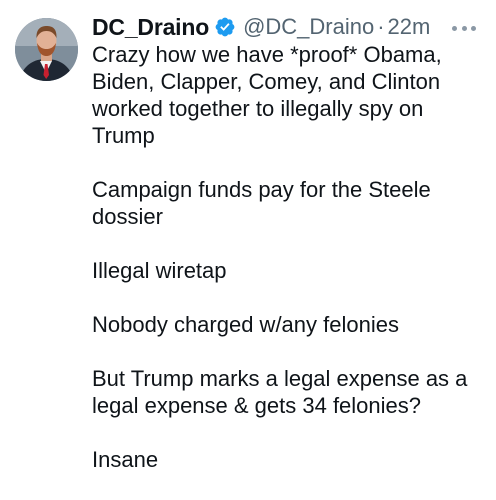 The width and height of the screenshot is (496, 500). What do you see at coordinates (125, 459) in the screenshot?
I see `tweet-paragraph: Insane` at bounding box center [125, 459].